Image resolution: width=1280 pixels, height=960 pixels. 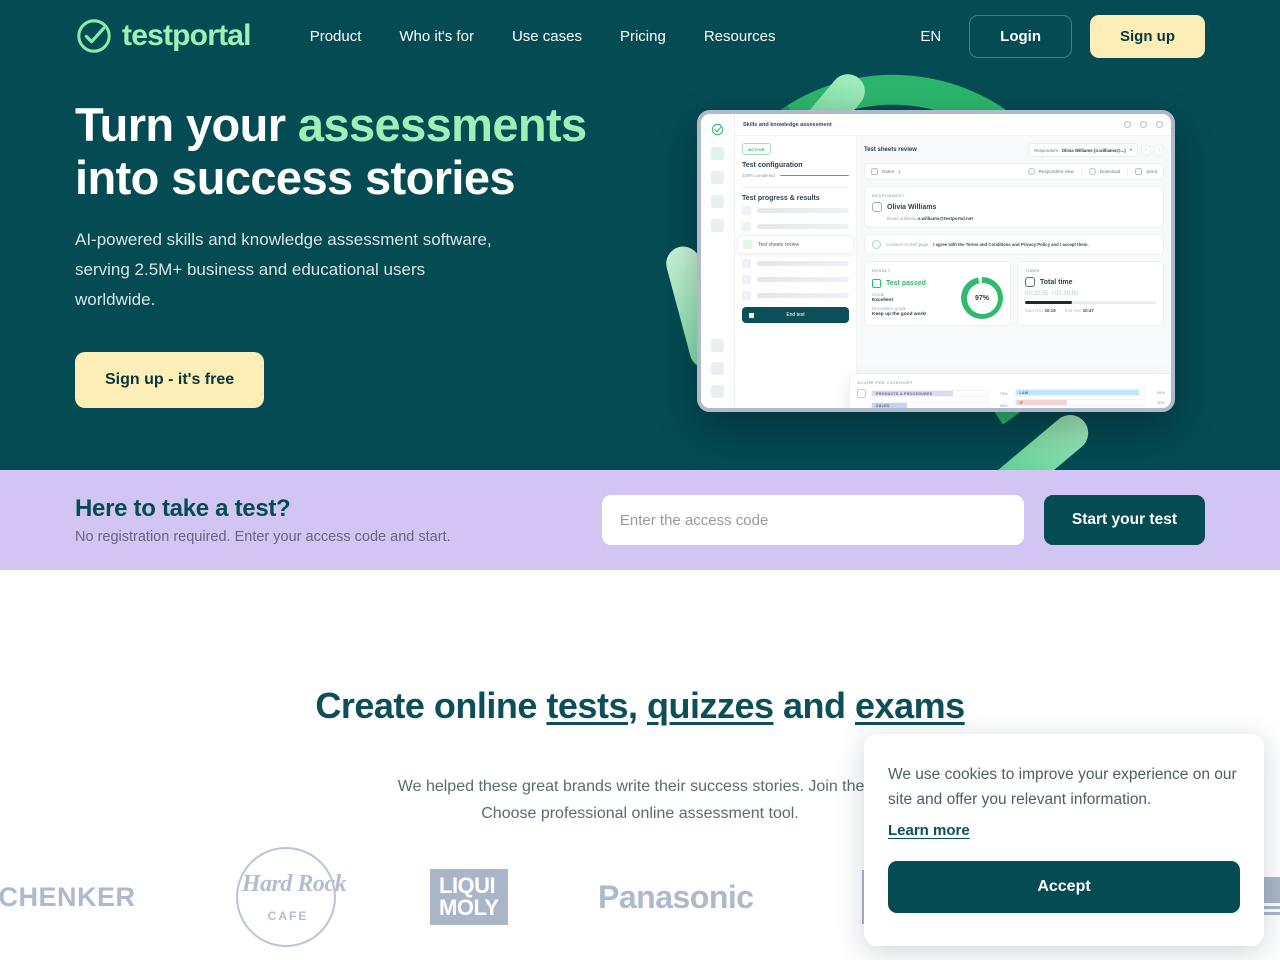 I want to click on category-row: PRODUCTS & PROCEDURES 70%, so click(x=932, y=393).